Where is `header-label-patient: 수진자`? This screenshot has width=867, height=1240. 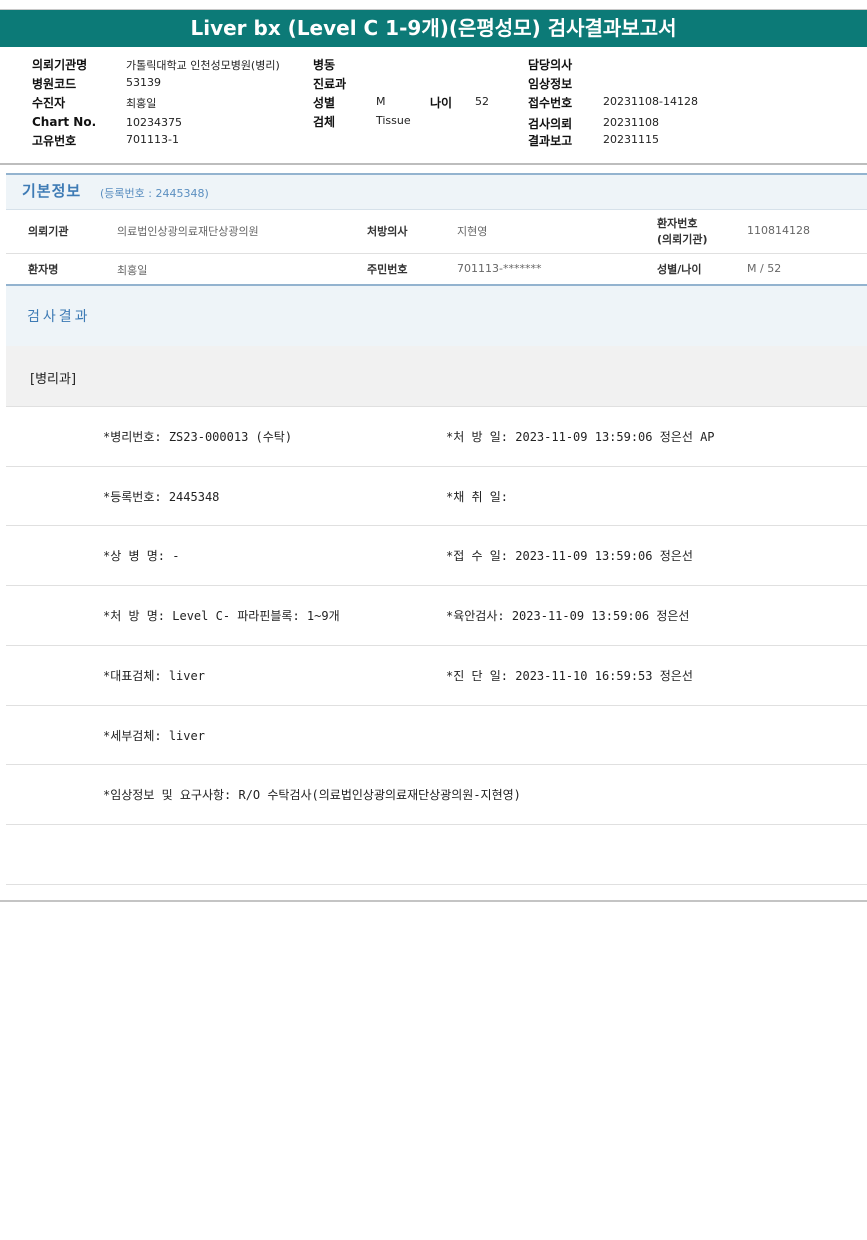
header-label-patient: 수진자 is located at coordinates (49, 103).